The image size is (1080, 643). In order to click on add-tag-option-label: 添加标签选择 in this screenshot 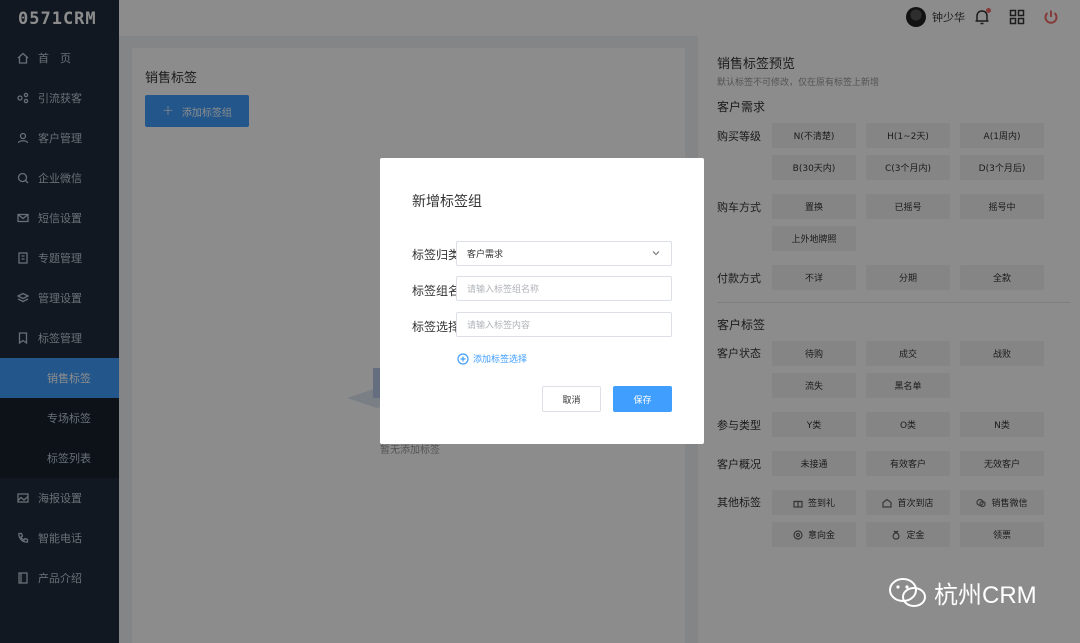, I will do `click(500, 360)`.